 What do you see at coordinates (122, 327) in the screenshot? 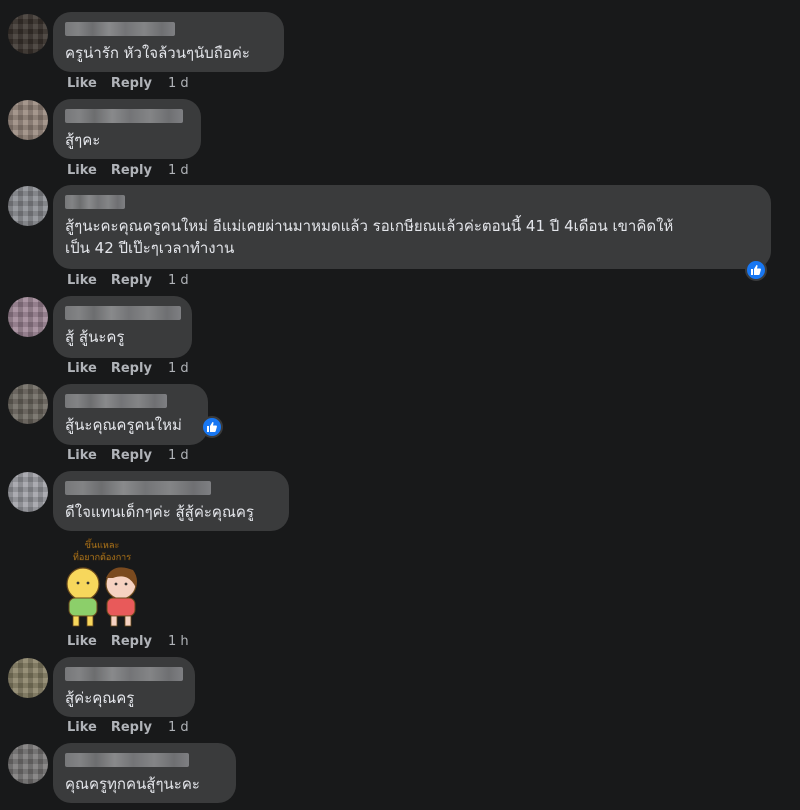
I see `comment-bubble: สู้ สู้นะครู` at bounding box center [122, 327].